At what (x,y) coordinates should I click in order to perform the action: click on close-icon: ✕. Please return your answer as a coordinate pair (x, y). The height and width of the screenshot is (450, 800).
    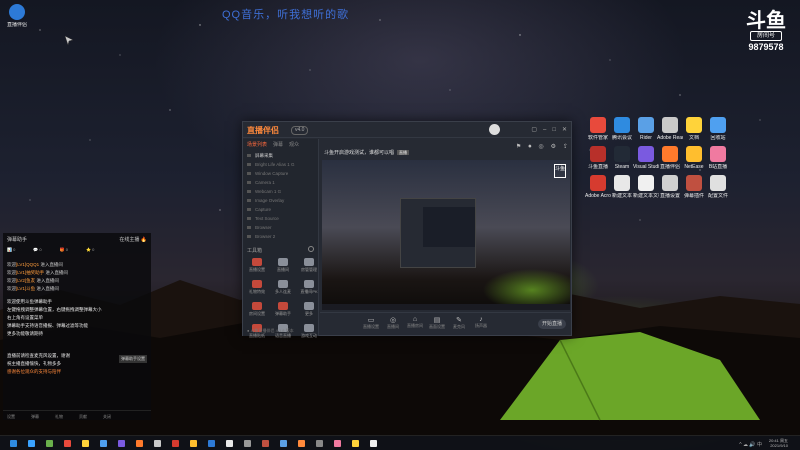
    Looking at the image, I should click on (564, 130).